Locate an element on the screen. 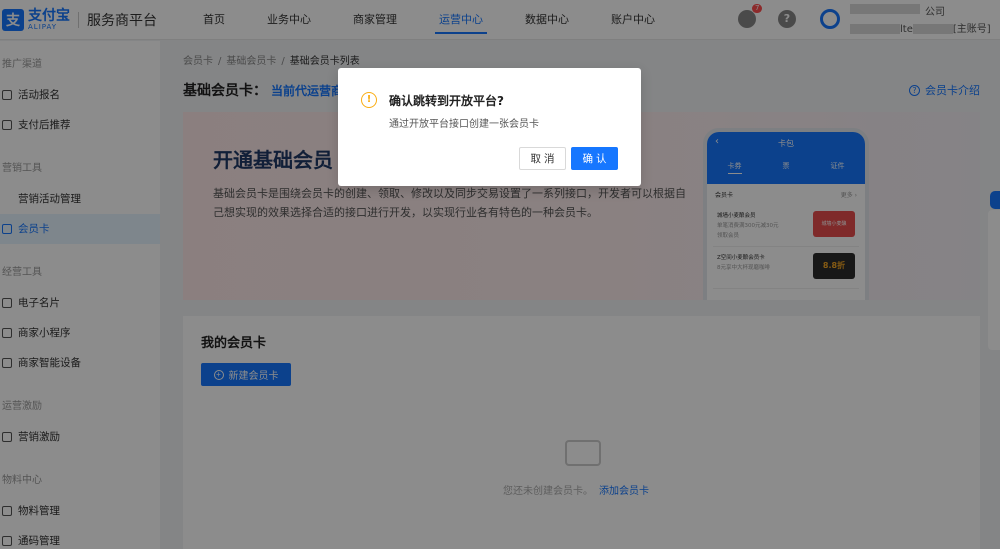 The height and width of the screenshot is (549, 1000). confirm-button: 确 认 is located at coordinates (594, 158).